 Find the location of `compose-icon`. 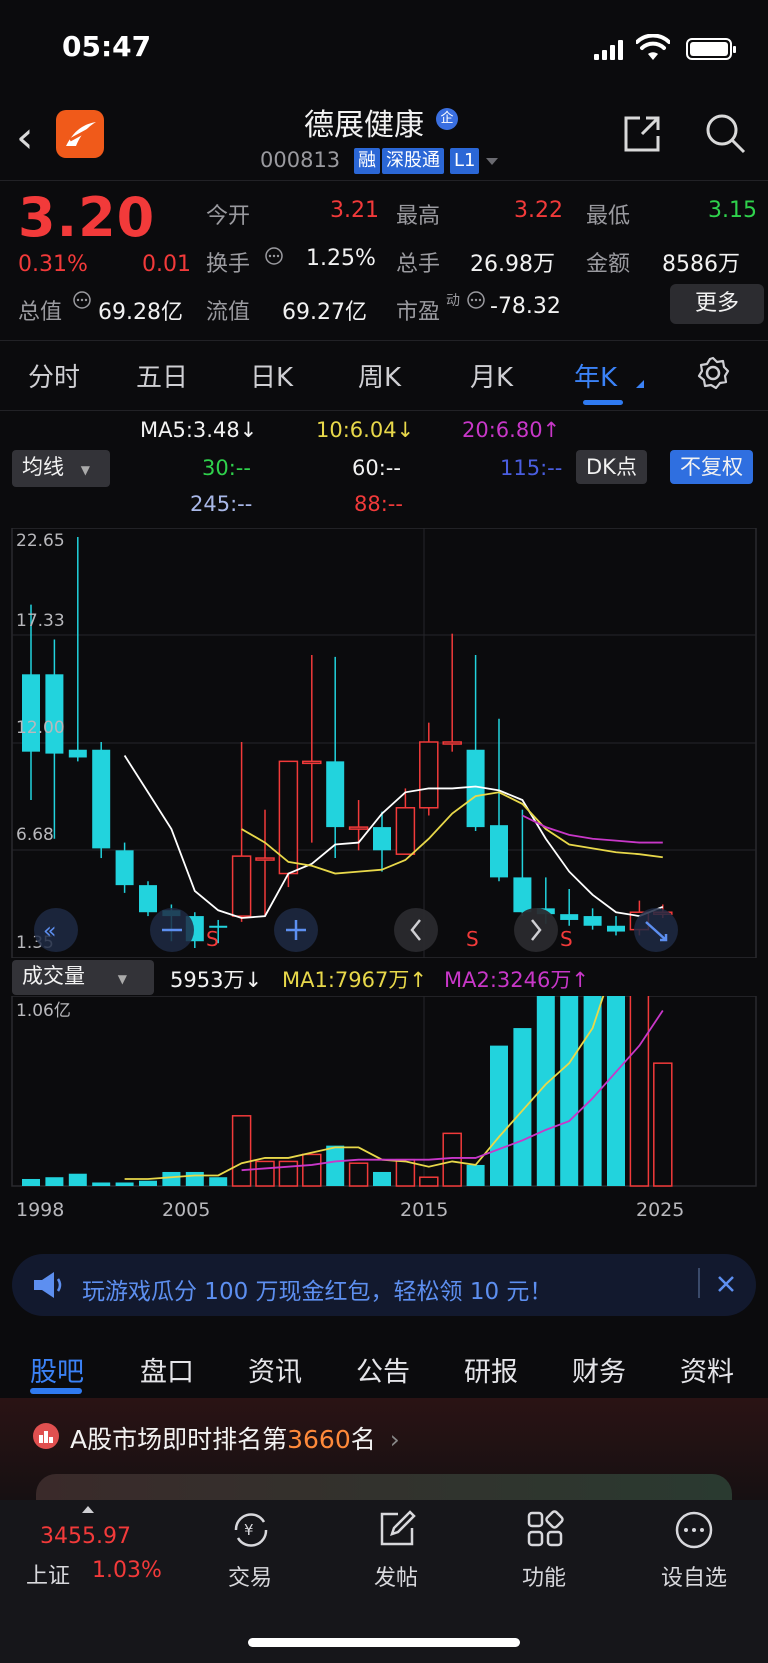

compose-icon is located at coordinates (397, 1529).